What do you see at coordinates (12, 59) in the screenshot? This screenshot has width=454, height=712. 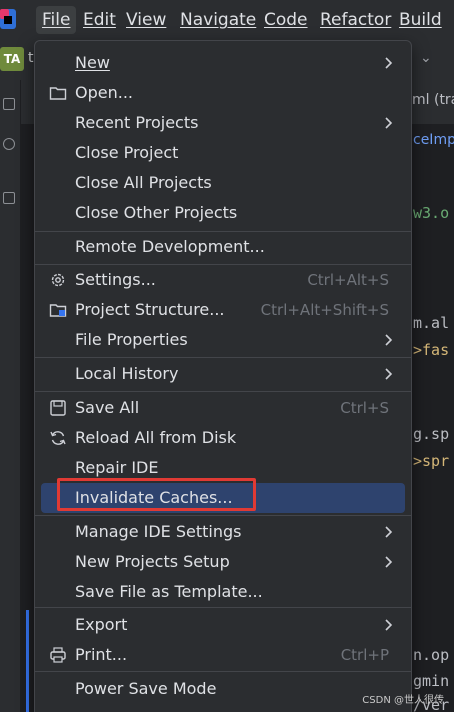 I see `project-badge: TA` at bounding box center [12, 59].